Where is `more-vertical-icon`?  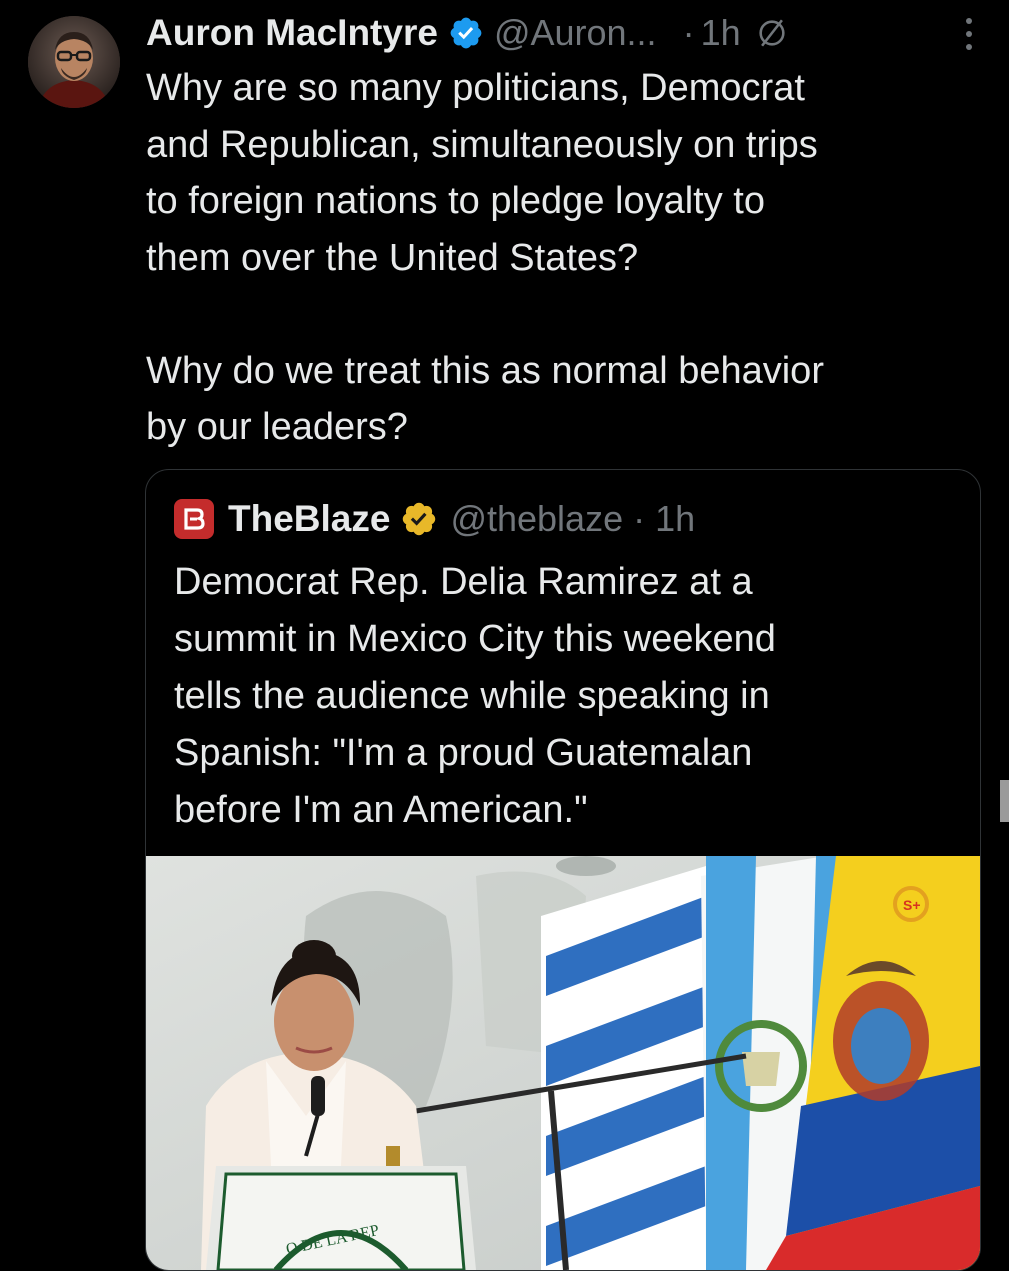 more-vertical-icon is located at coordinates (969, 34).